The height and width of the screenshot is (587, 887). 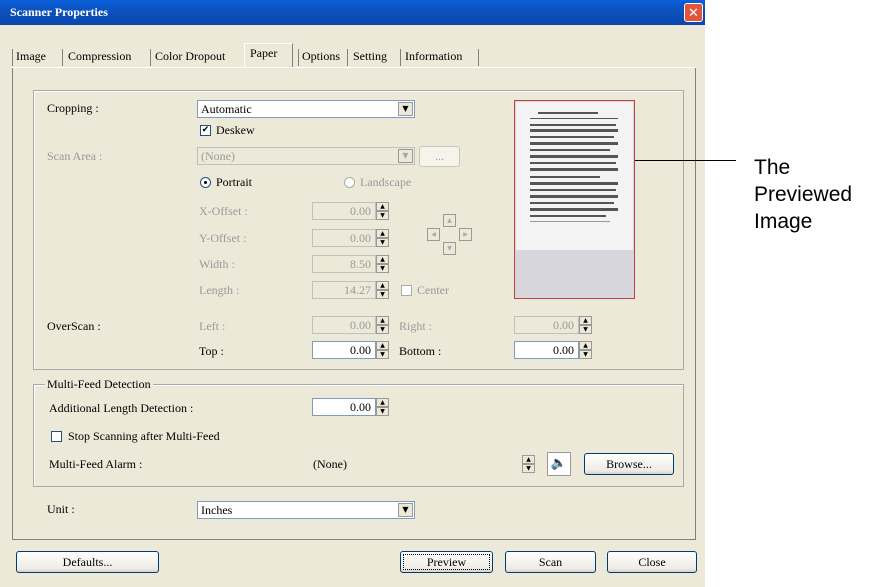 What do you see at coordinates (433, 234) in the screenshot?
I see `nudge-left-button: ◀` at bounding box center [433, 234].